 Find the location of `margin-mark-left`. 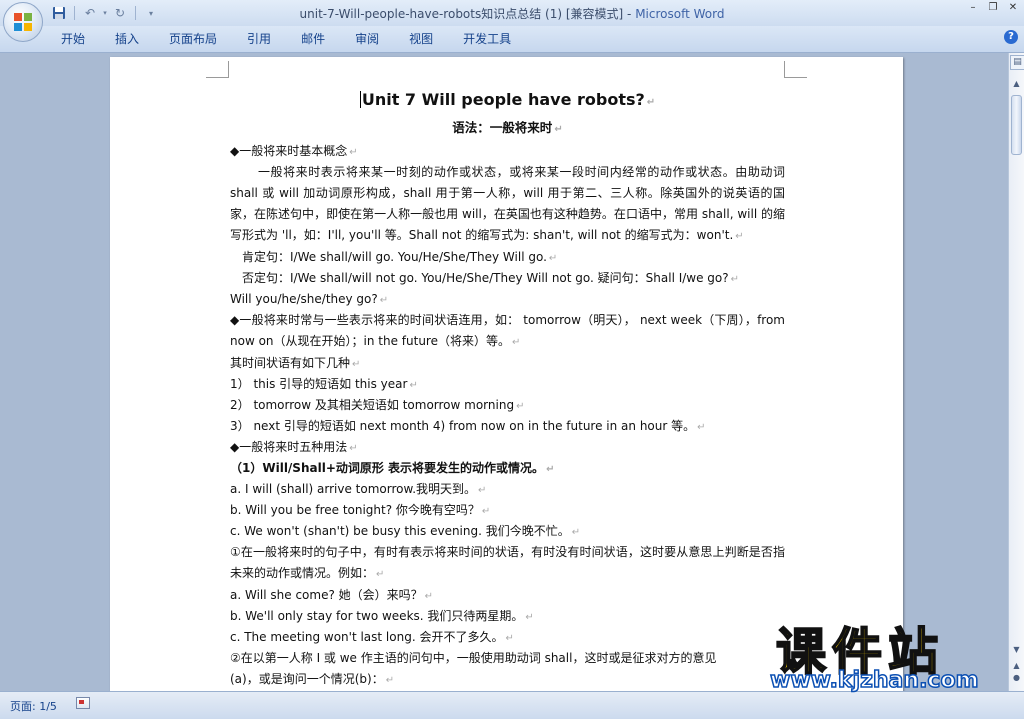

margin-mark-left is located at coordinates (217, 69).